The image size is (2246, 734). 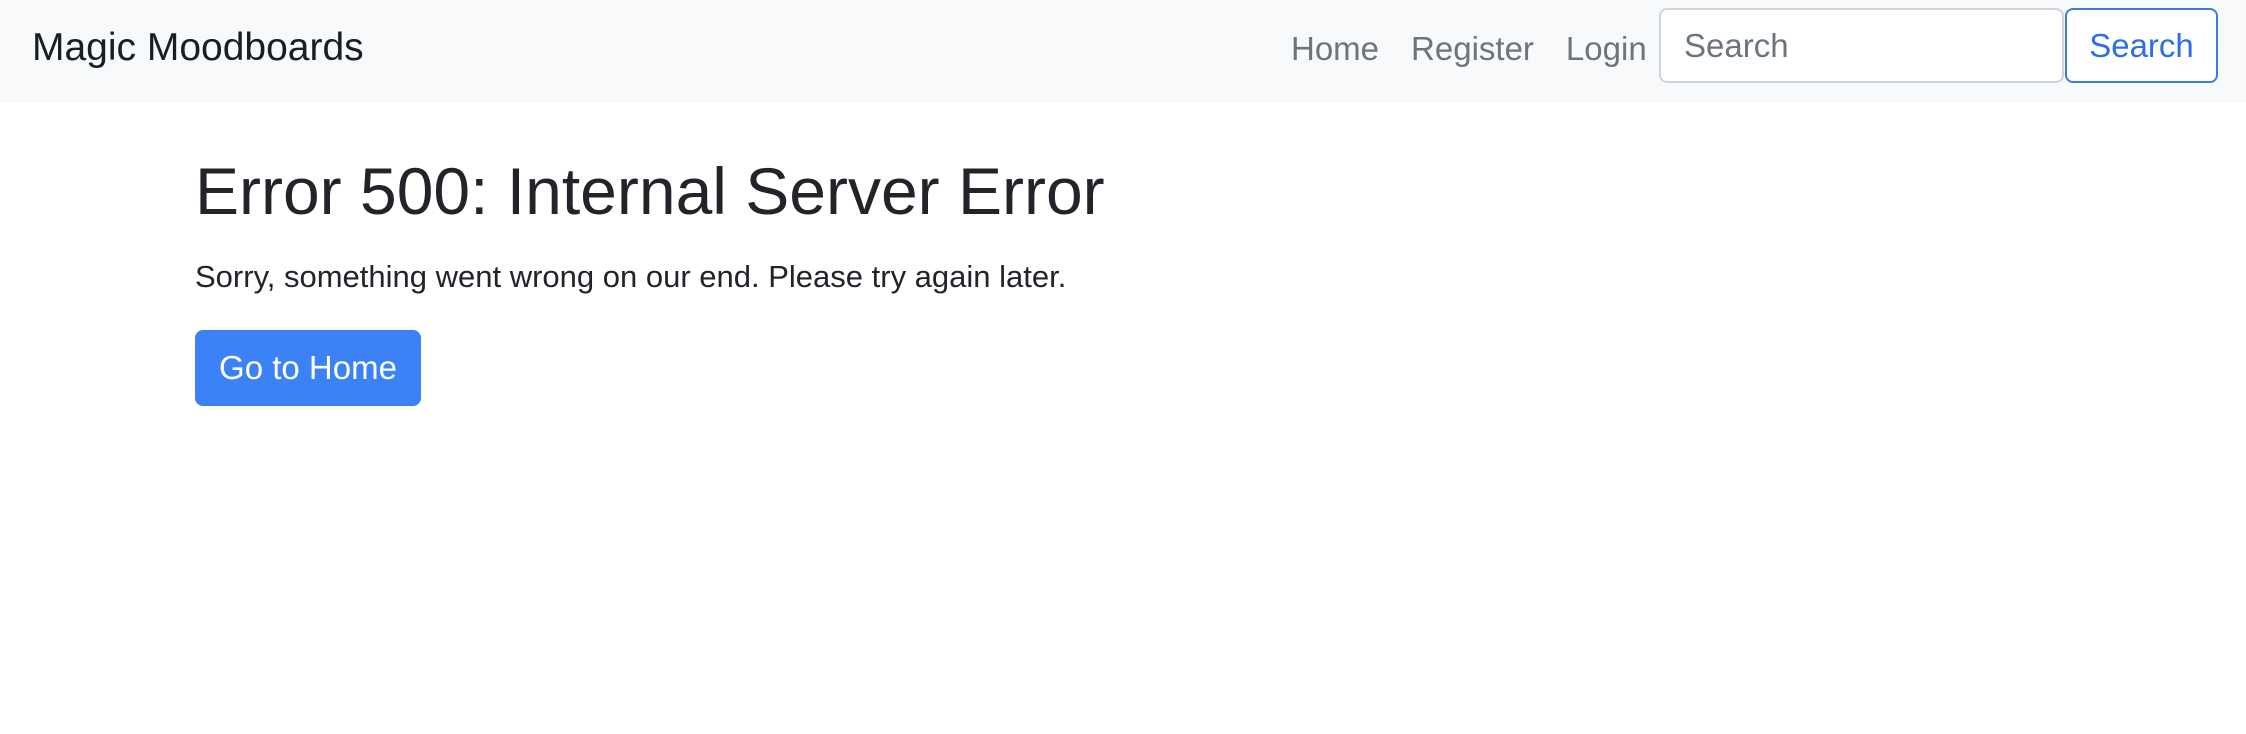 I want to click on nav-link-register: Register, so click(x=1472, y=49).